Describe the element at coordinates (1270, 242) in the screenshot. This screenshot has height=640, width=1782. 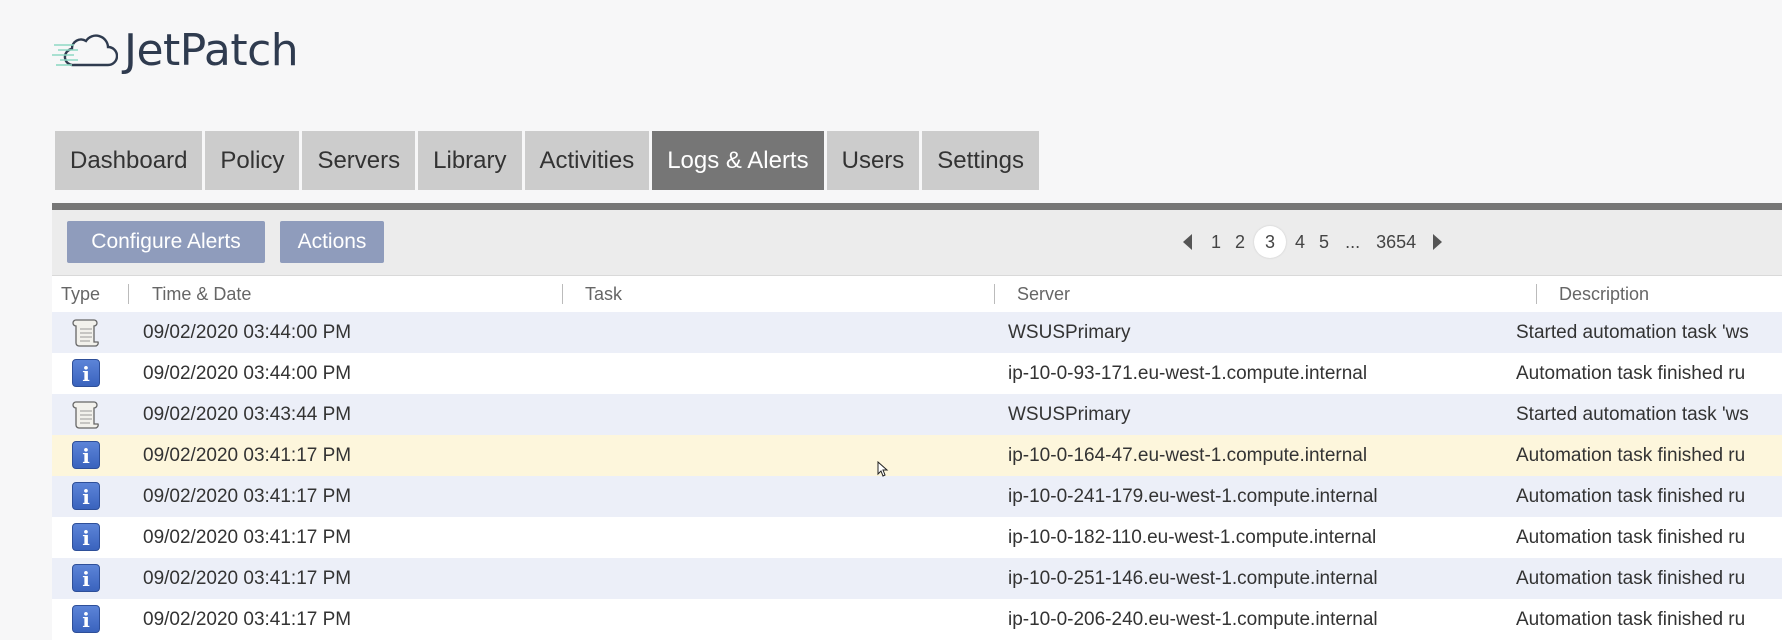
I see `page-3-current: 3` at that location.